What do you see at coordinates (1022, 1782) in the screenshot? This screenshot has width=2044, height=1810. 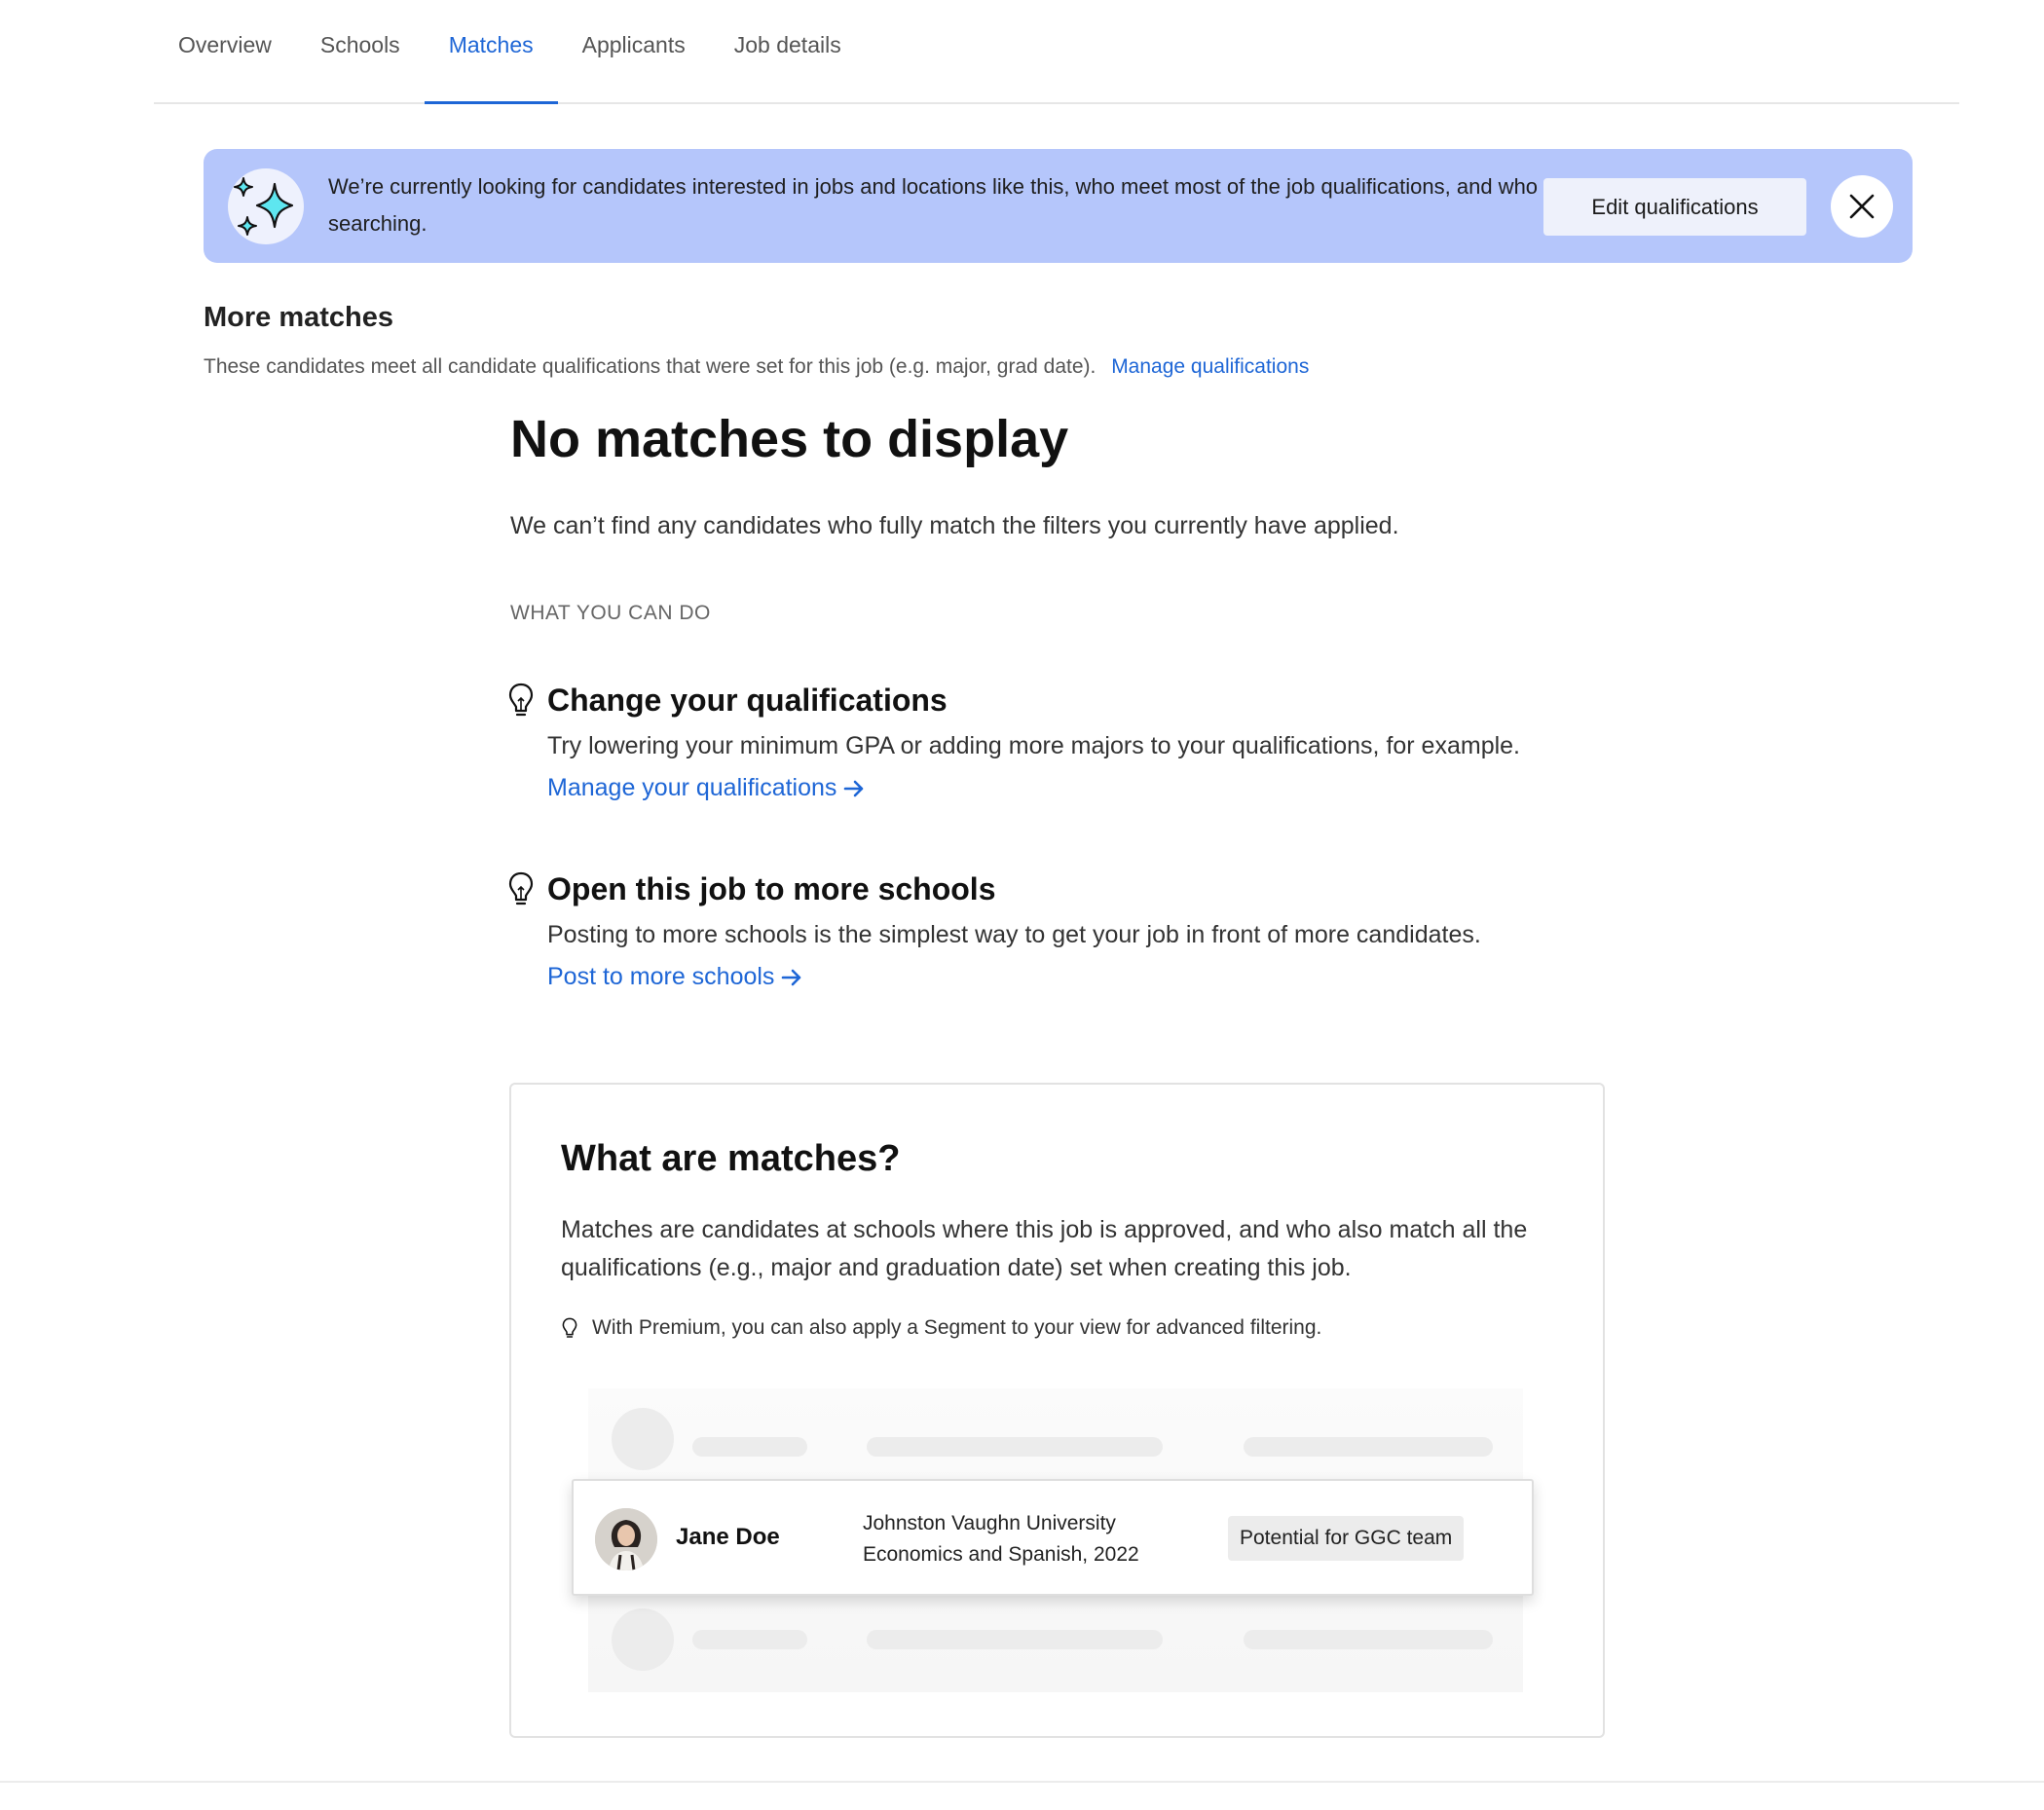 I see `divider` at bounding box center [1022, 1782].